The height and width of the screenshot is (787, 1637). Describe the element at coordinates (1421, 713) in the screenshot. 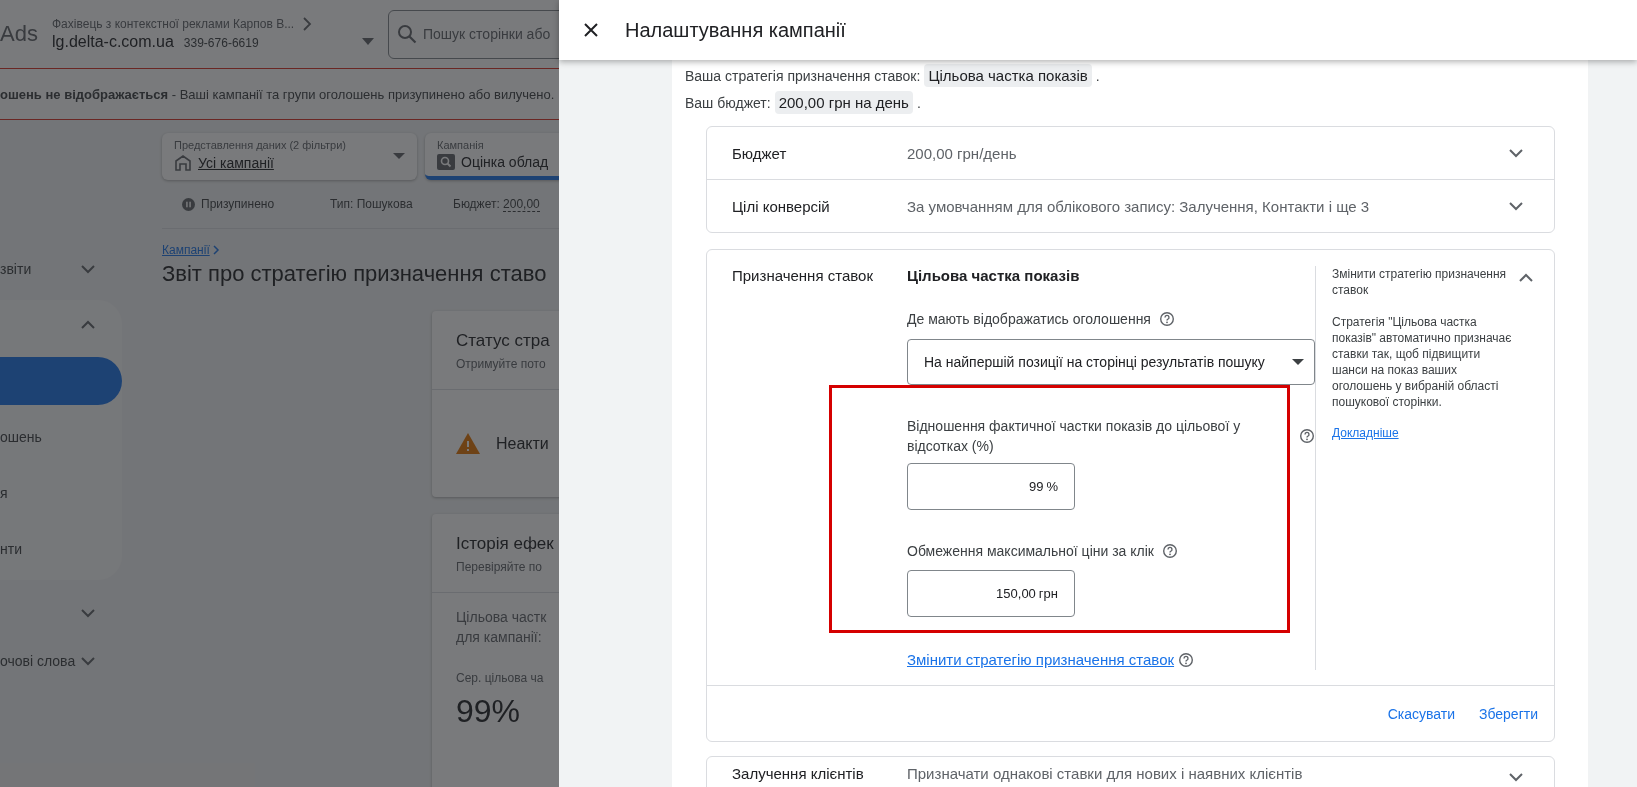

I see `text-button: Скасувати` at that location.